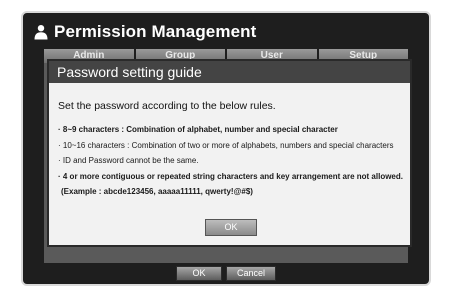 The image size is (449, 298). I want to click on window-title-bar: Permission Management, so click(145, 32).